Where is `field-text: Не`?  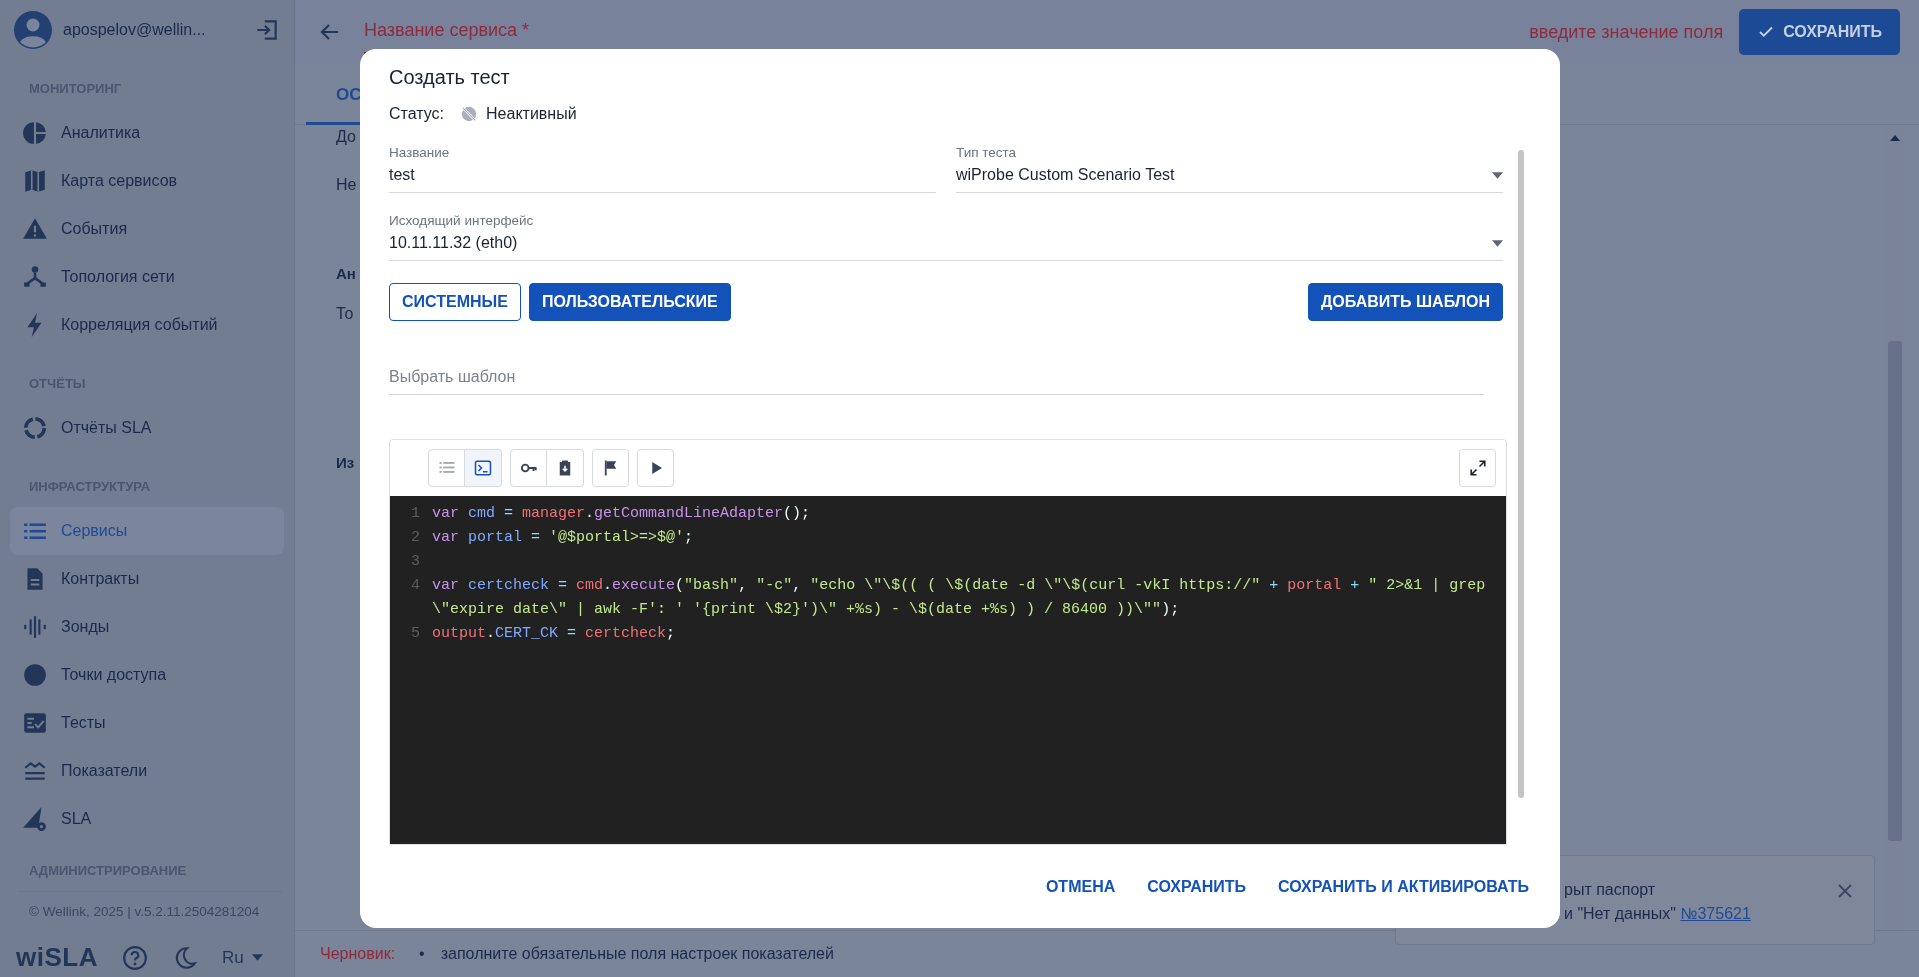 field-text: Не is located at coordinates (346, 185).